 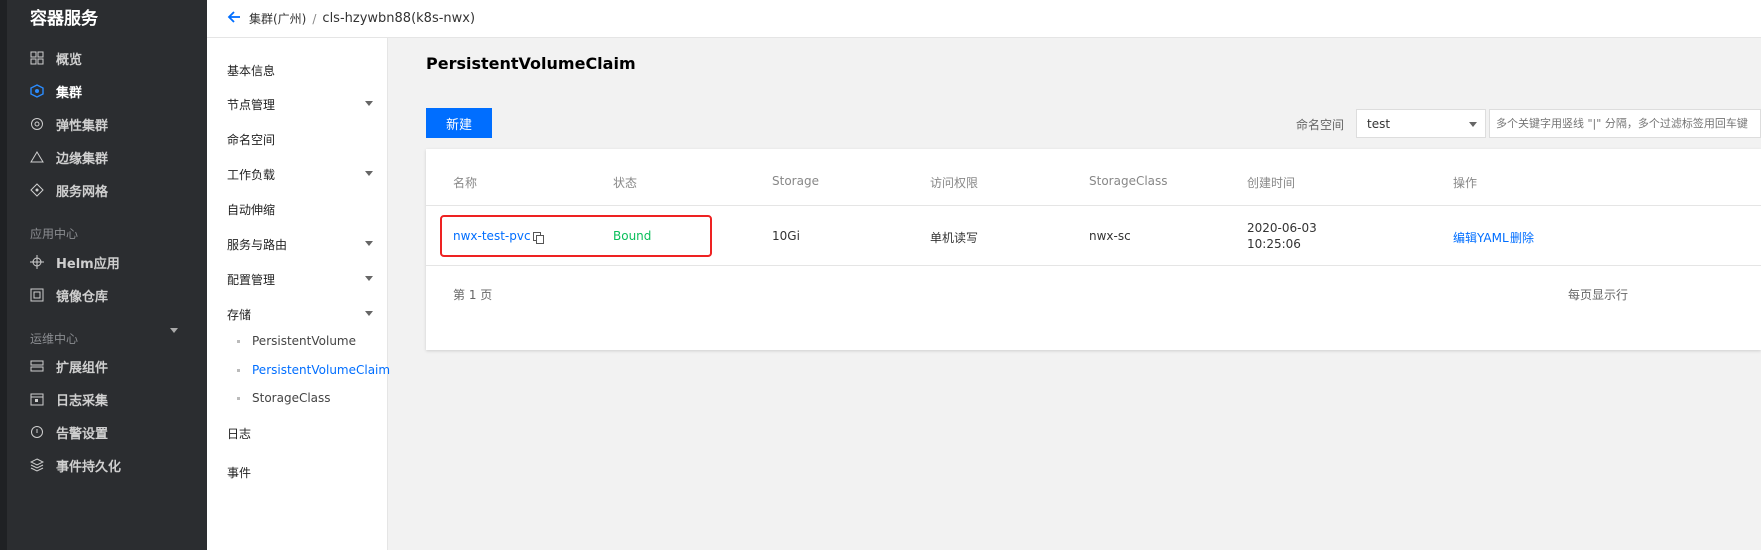 I want to click on submenu-child-label: StorageClass, so click(x=291, y=398).